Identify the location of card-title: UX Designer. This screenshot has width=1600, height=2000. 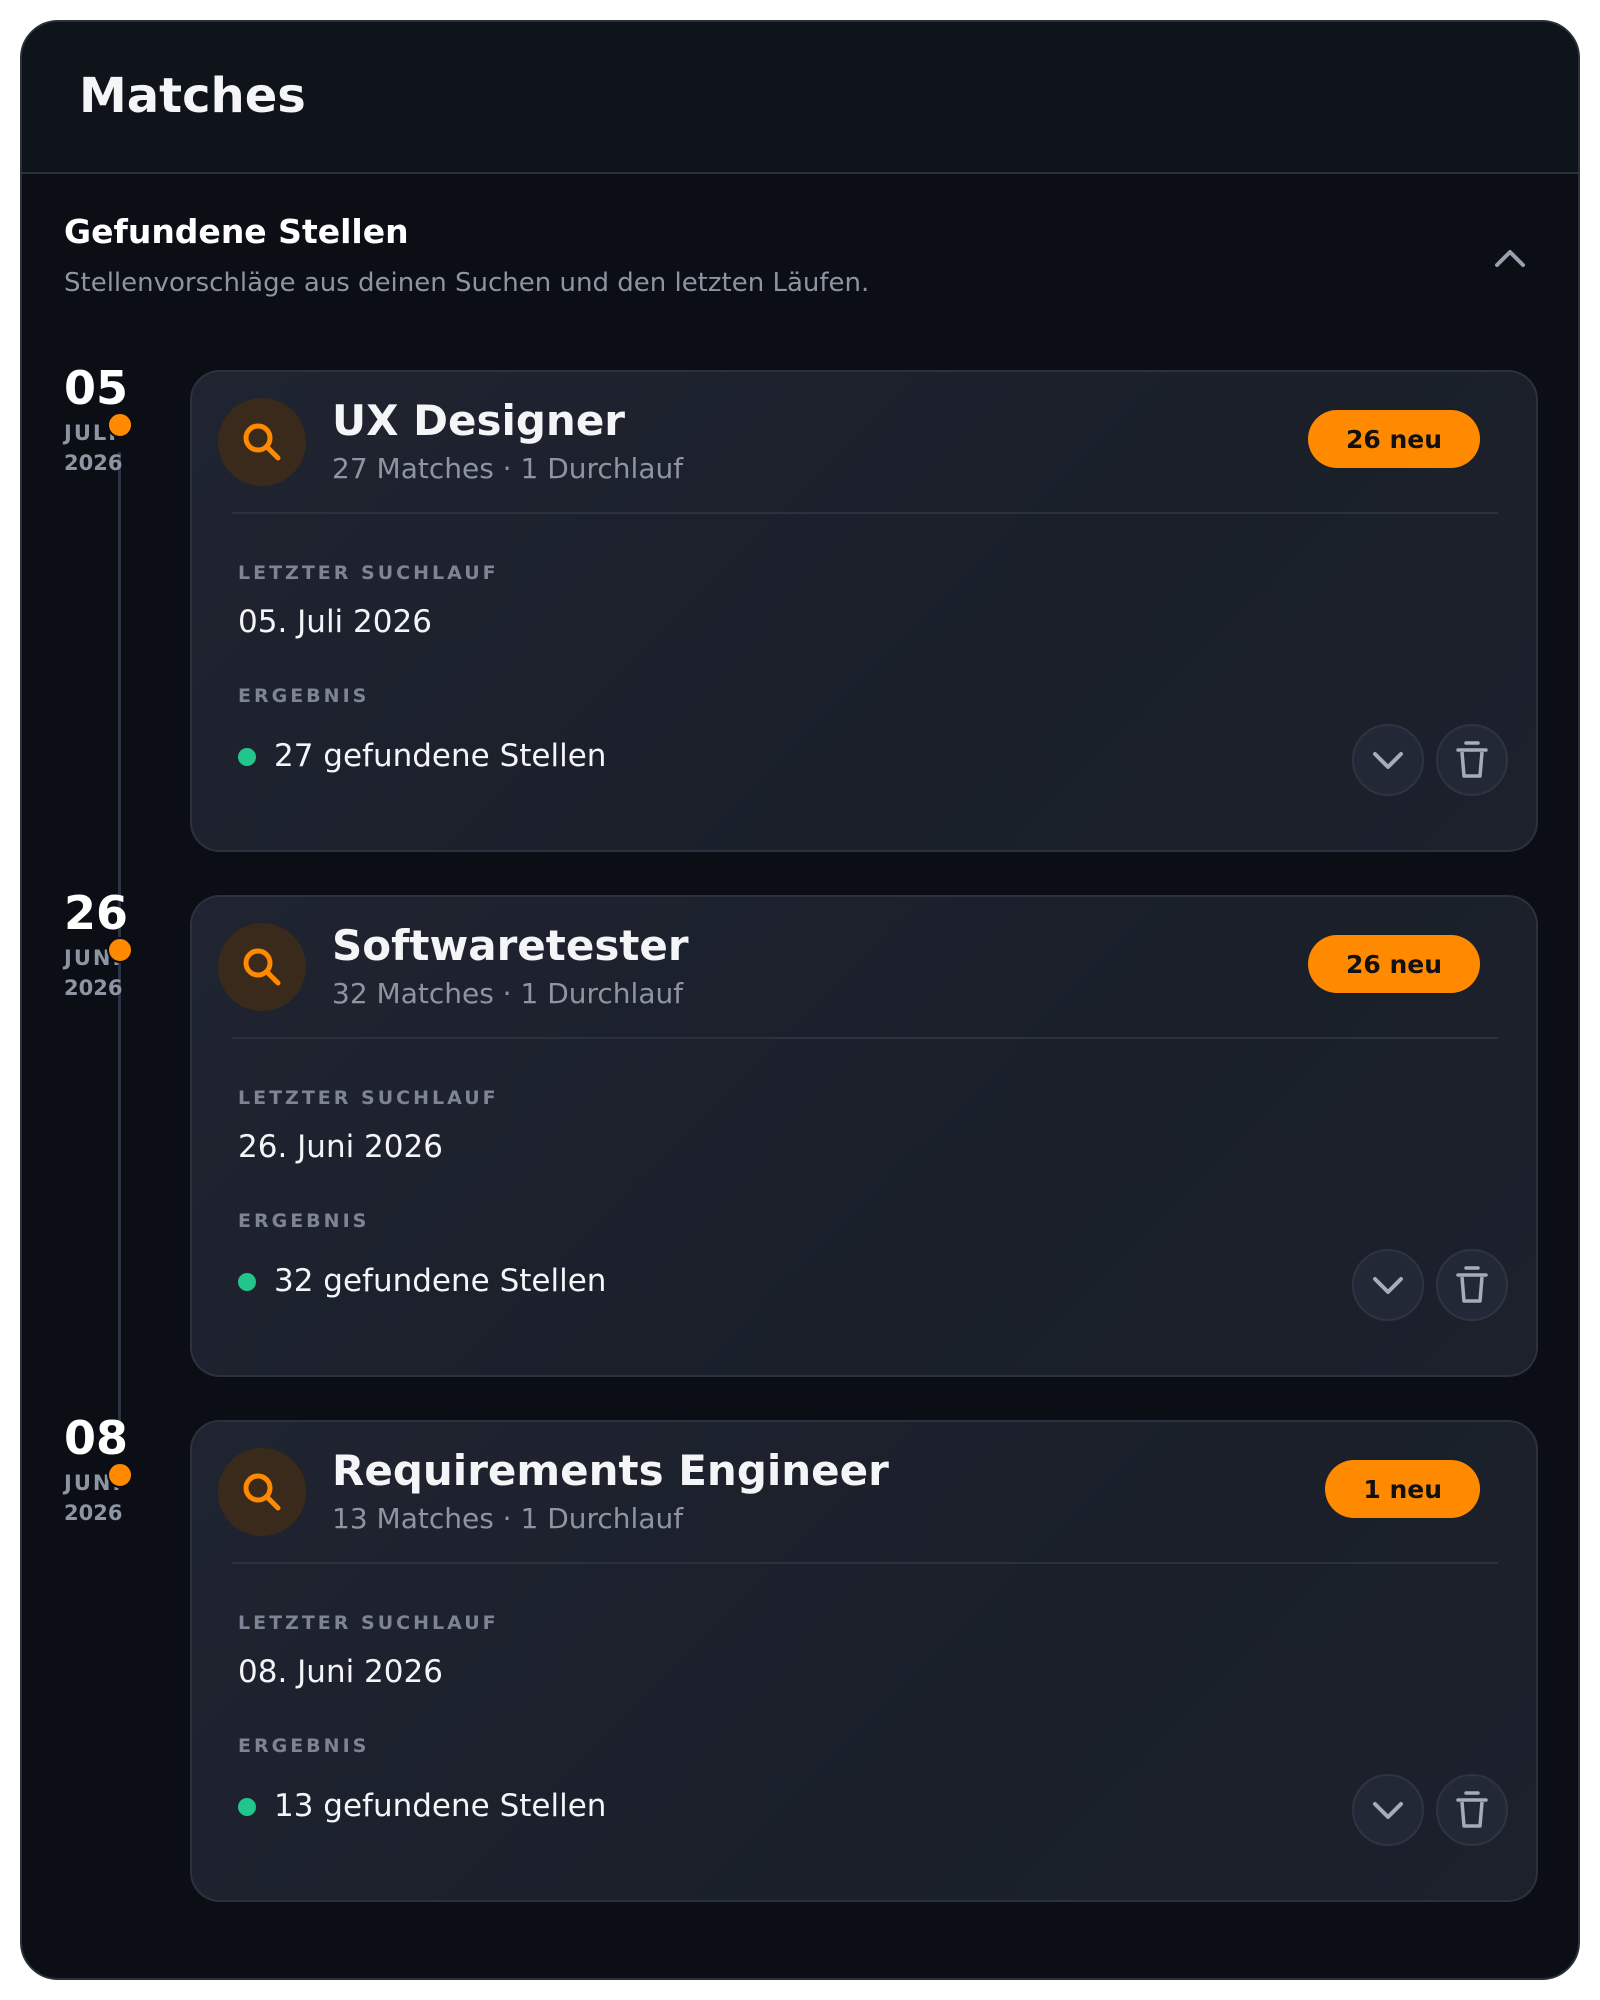
(479, 420).